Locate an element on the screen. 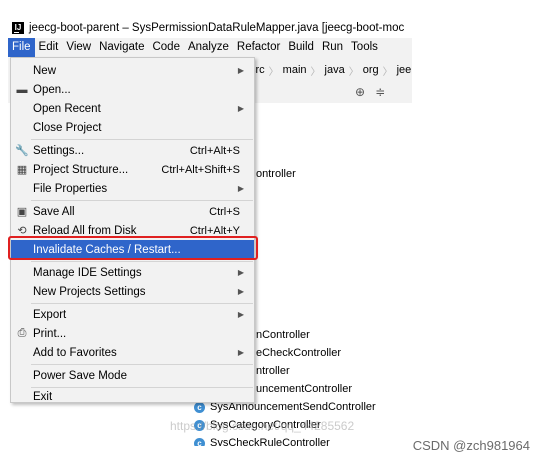 This screenshot has width=540, height=461. shortcut-label: Ctrl+Alt+Shift+S is located at coordinates (200, 169).